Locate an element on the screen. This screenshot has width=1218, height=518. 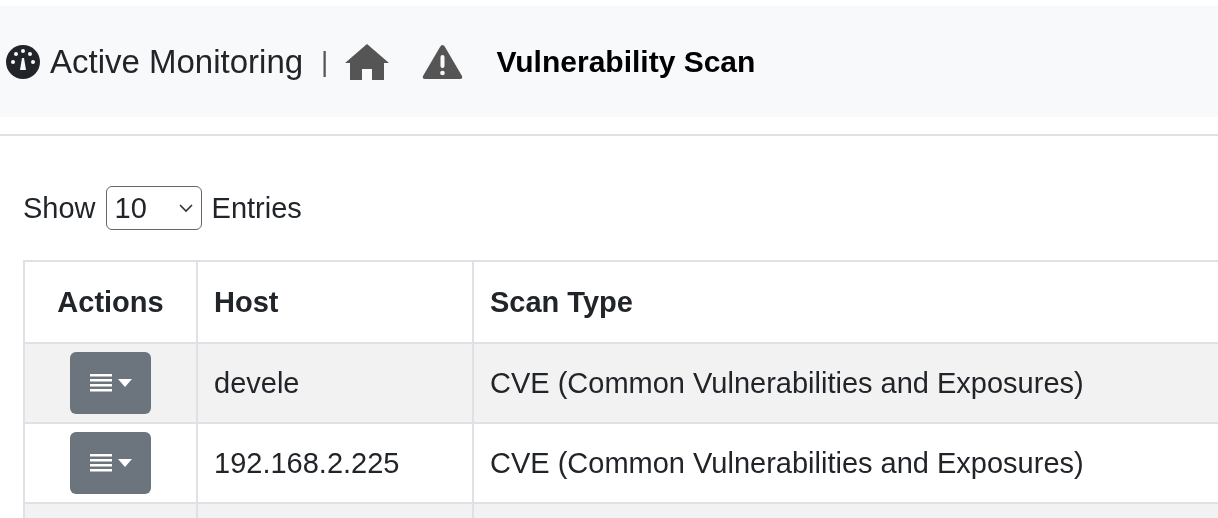
column-header: Scan Type is located at coordinates (845, 302).